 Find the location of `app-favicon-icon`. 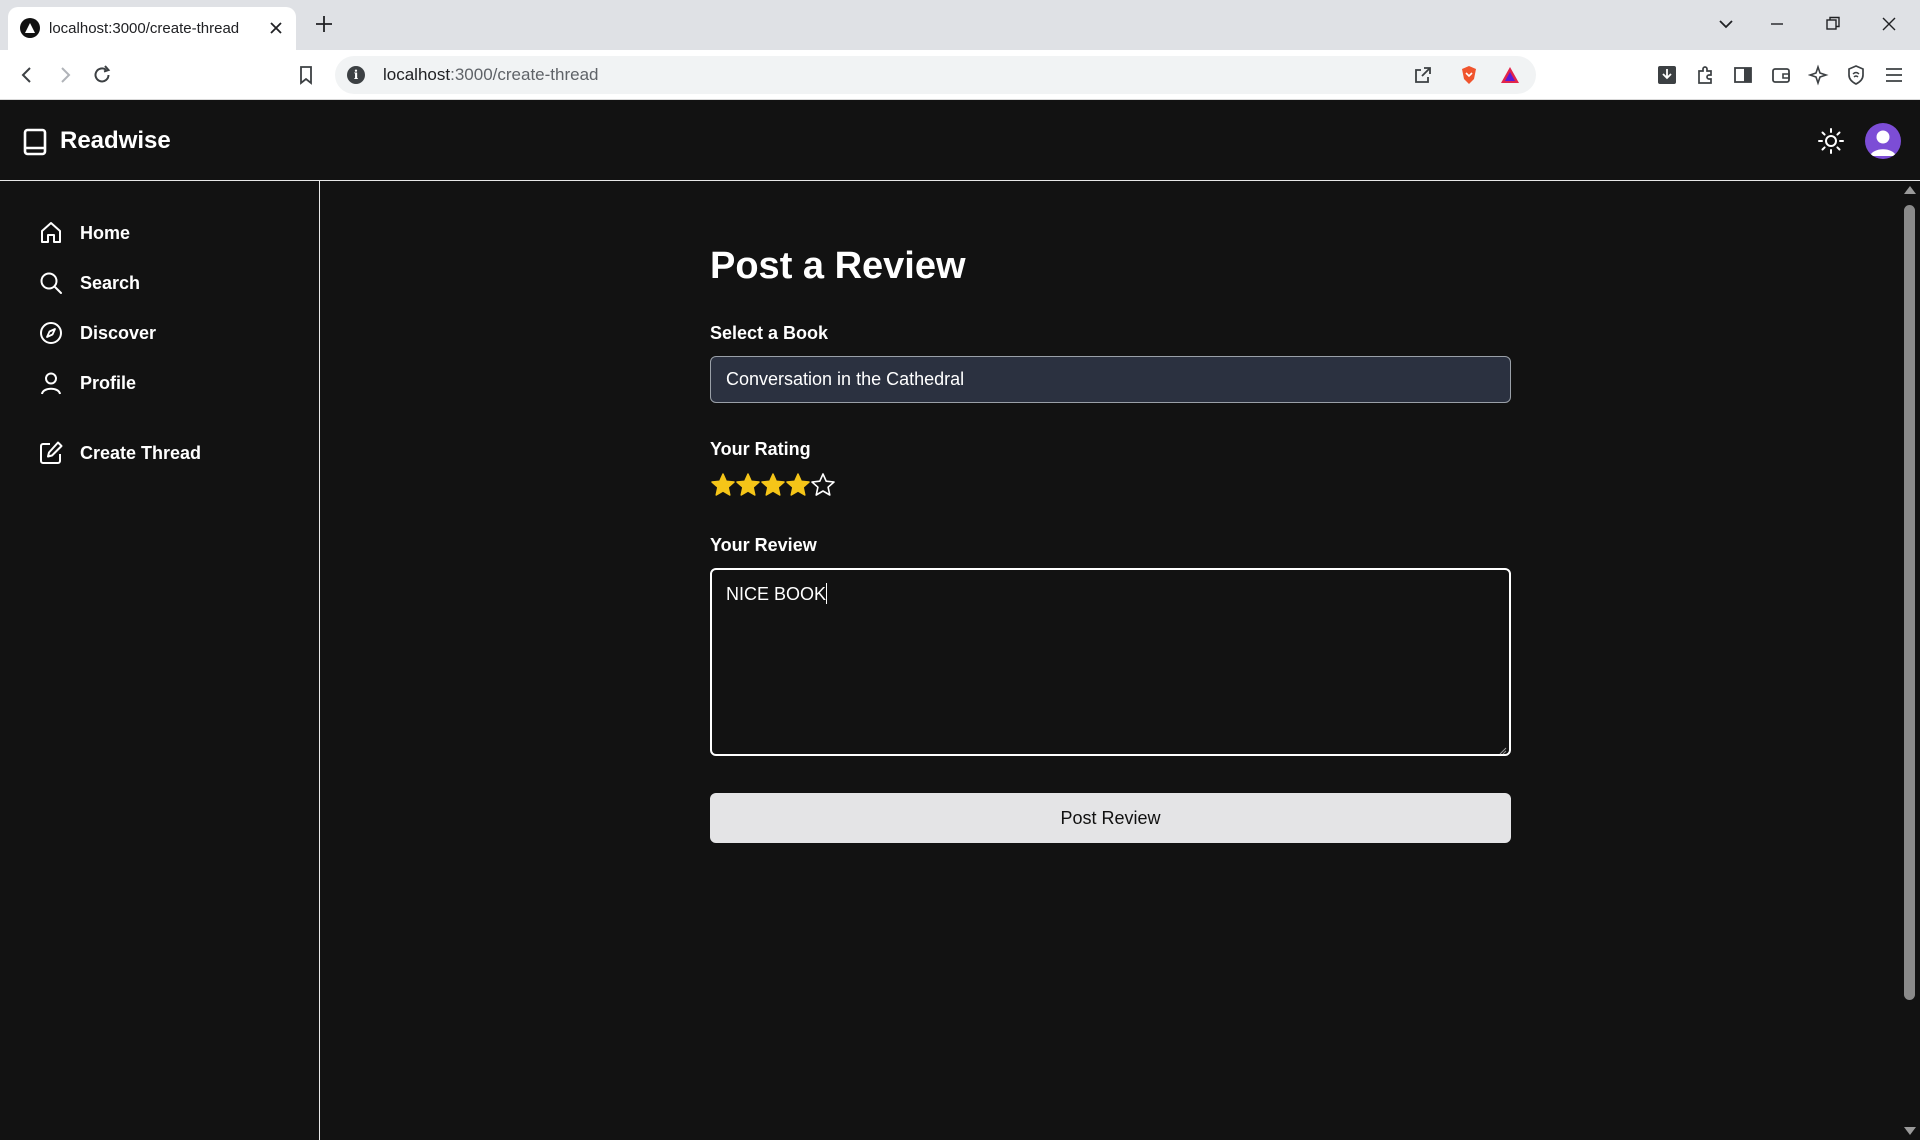

app-favicon-icon is located at coordinates (30, 28).